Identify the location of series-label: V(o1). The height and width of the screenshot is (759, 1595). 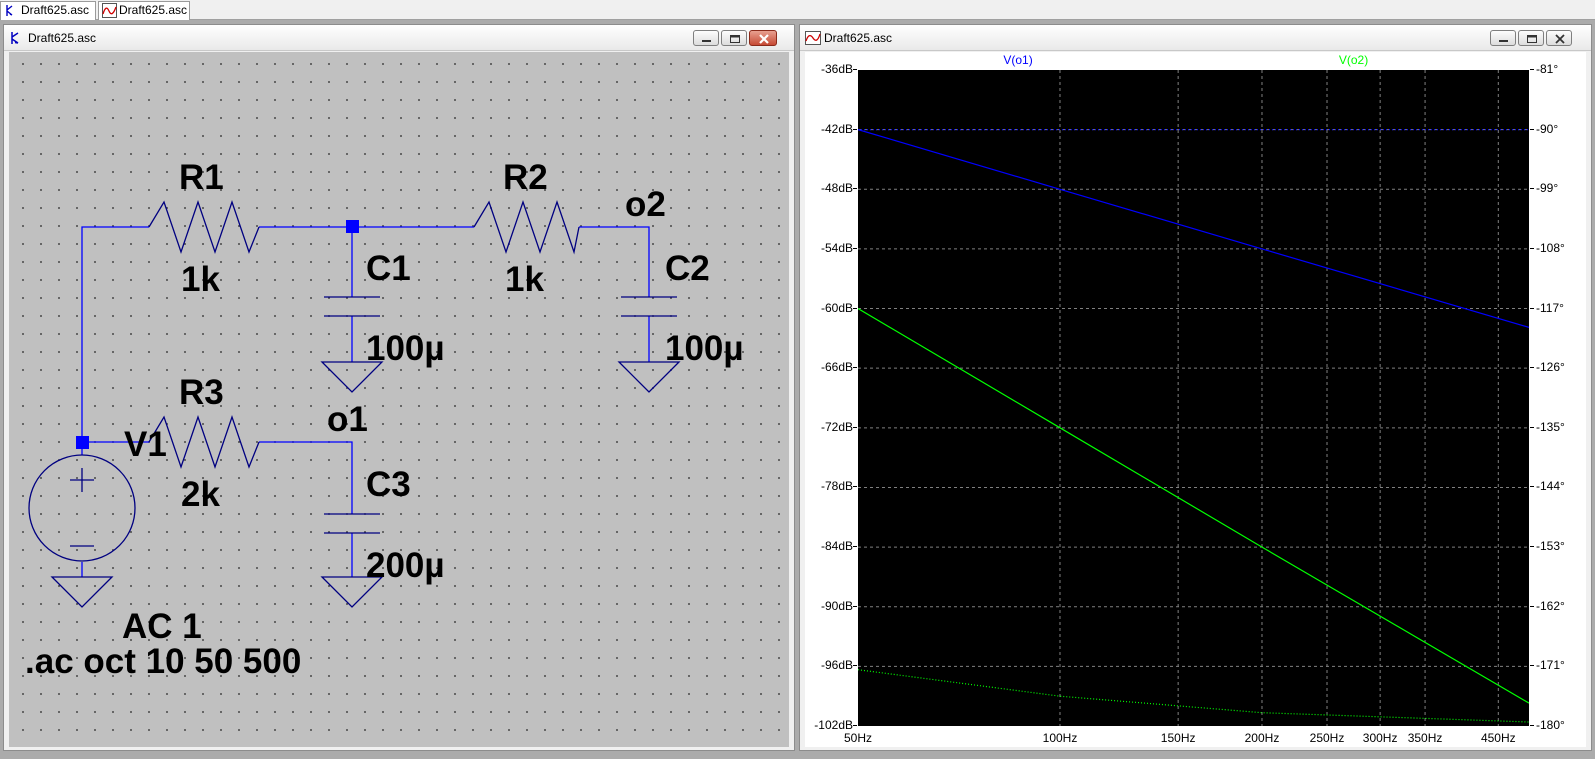
(1018, 60).